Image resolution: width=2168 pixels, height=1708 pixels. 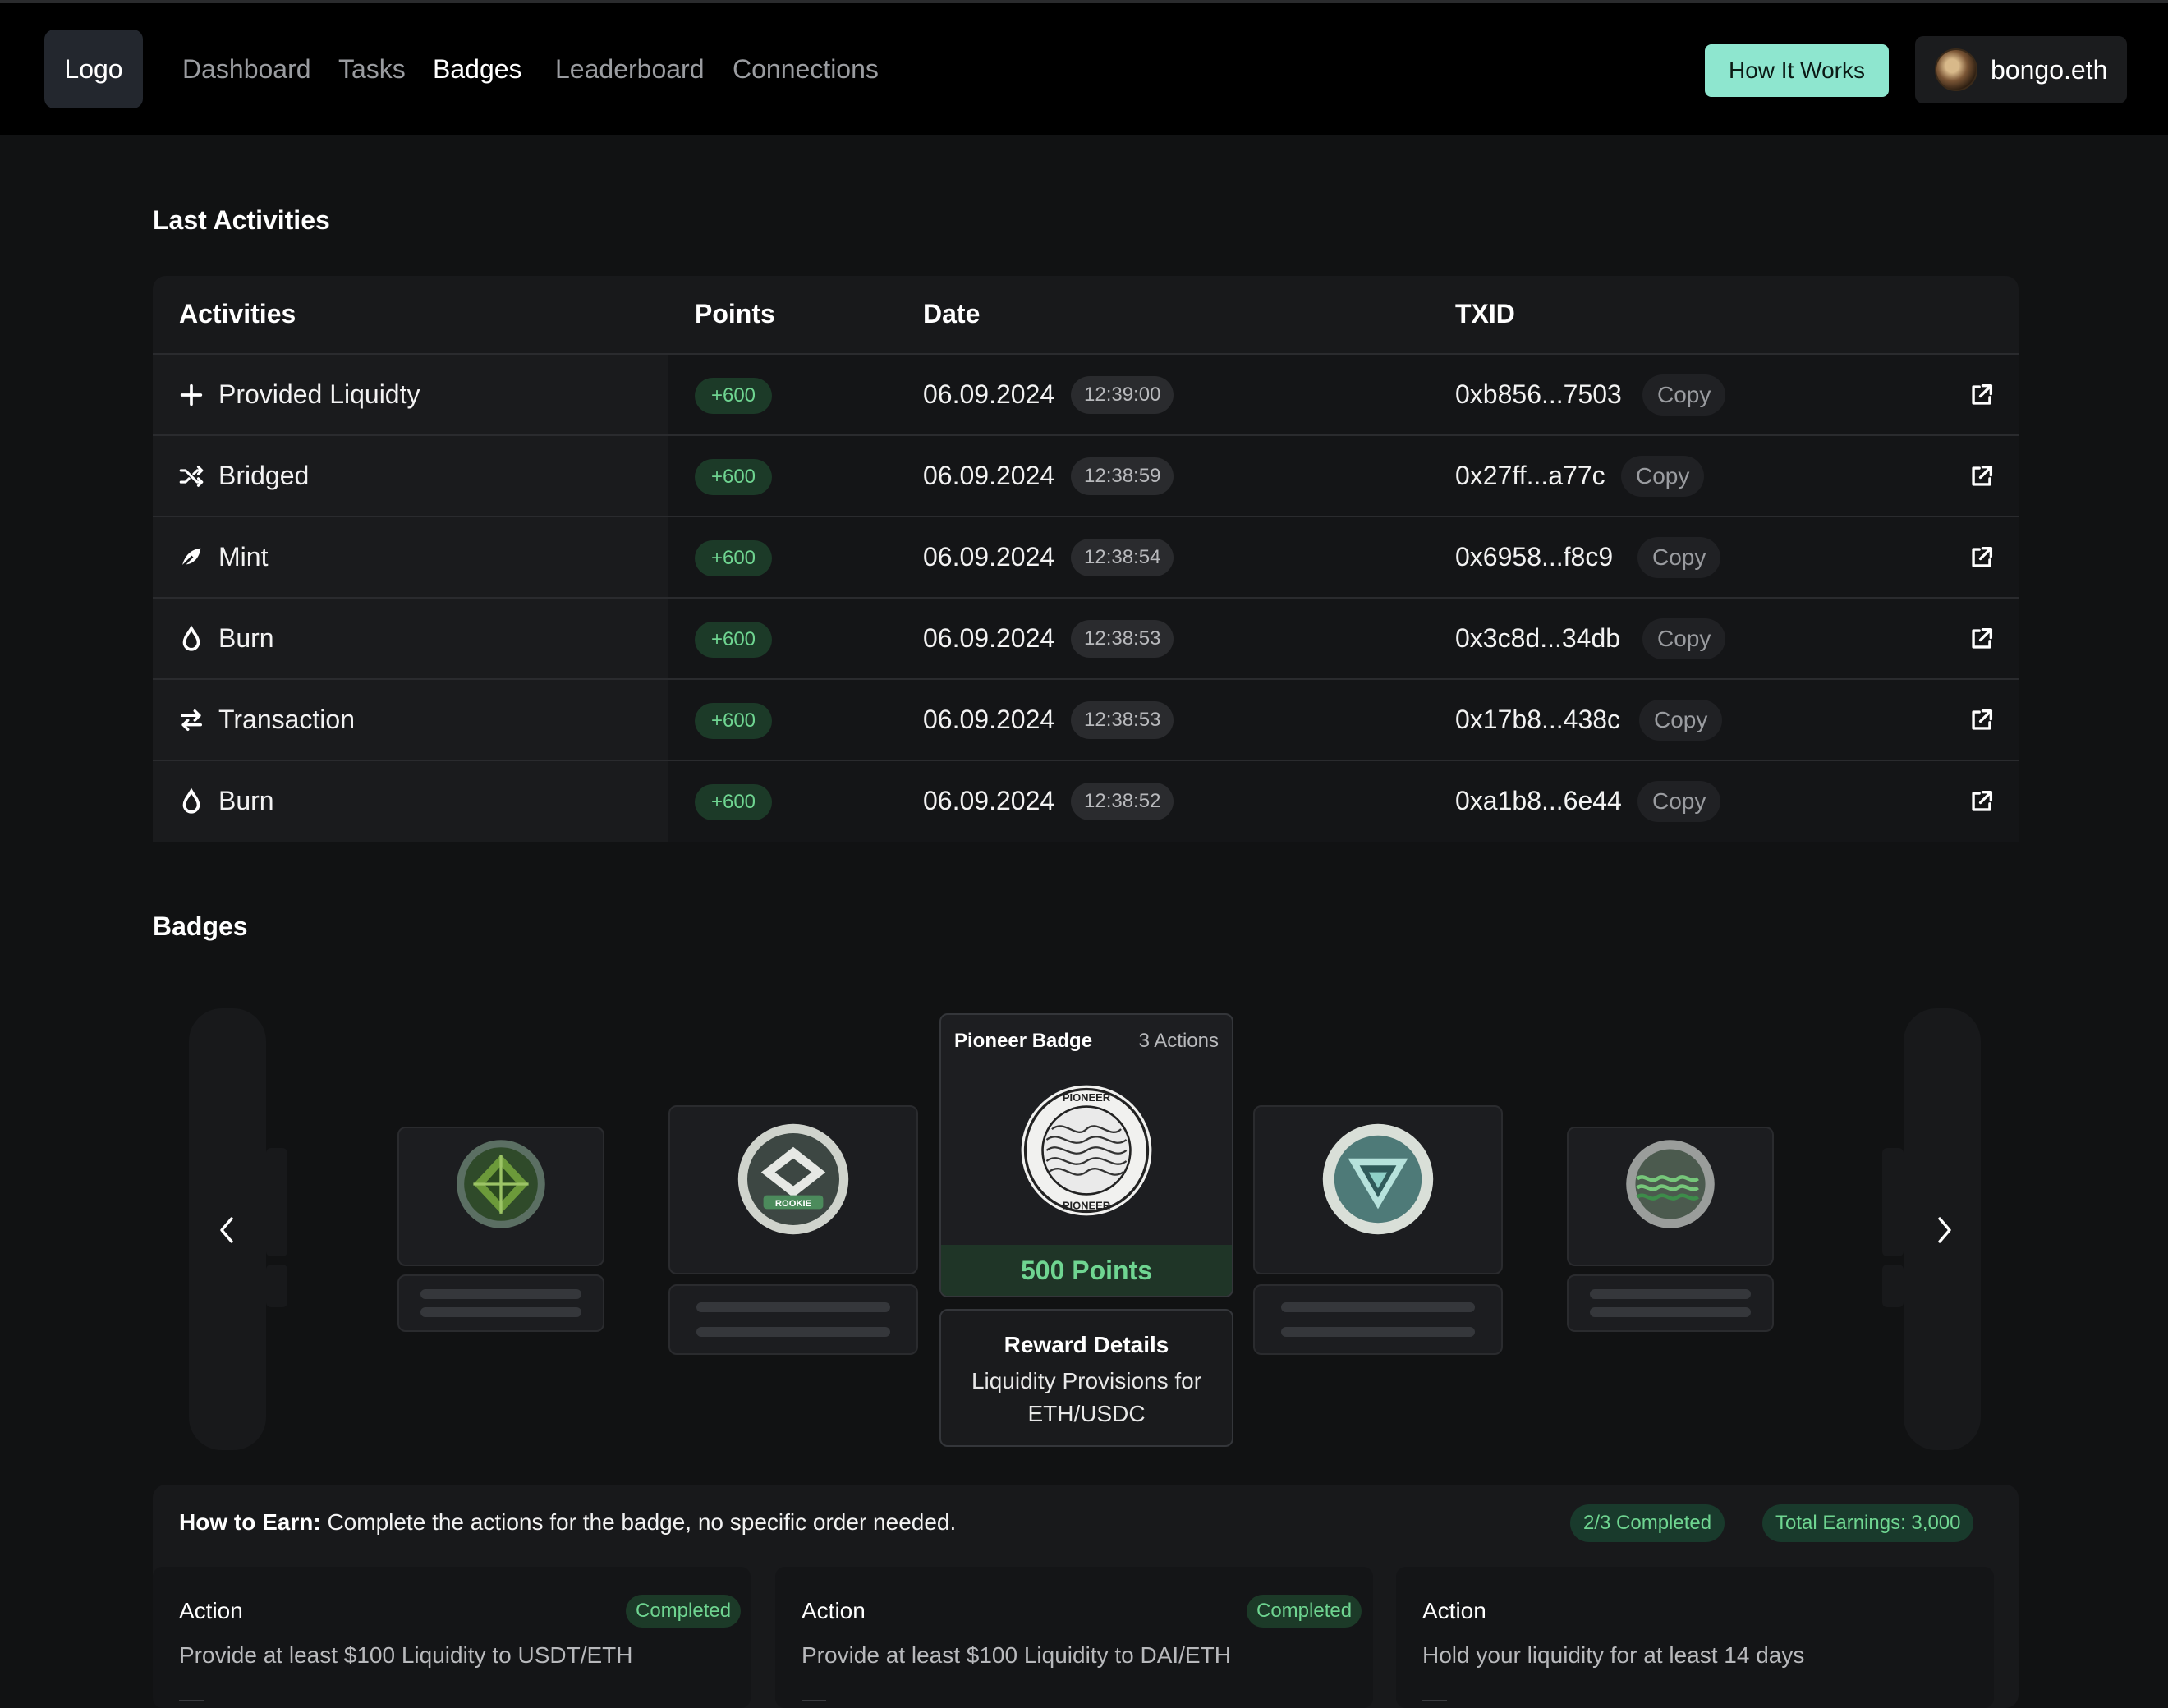 I want to click on pioneer-badge-icon: PIONEER PIONEER, so click(x=1086, y=1150).